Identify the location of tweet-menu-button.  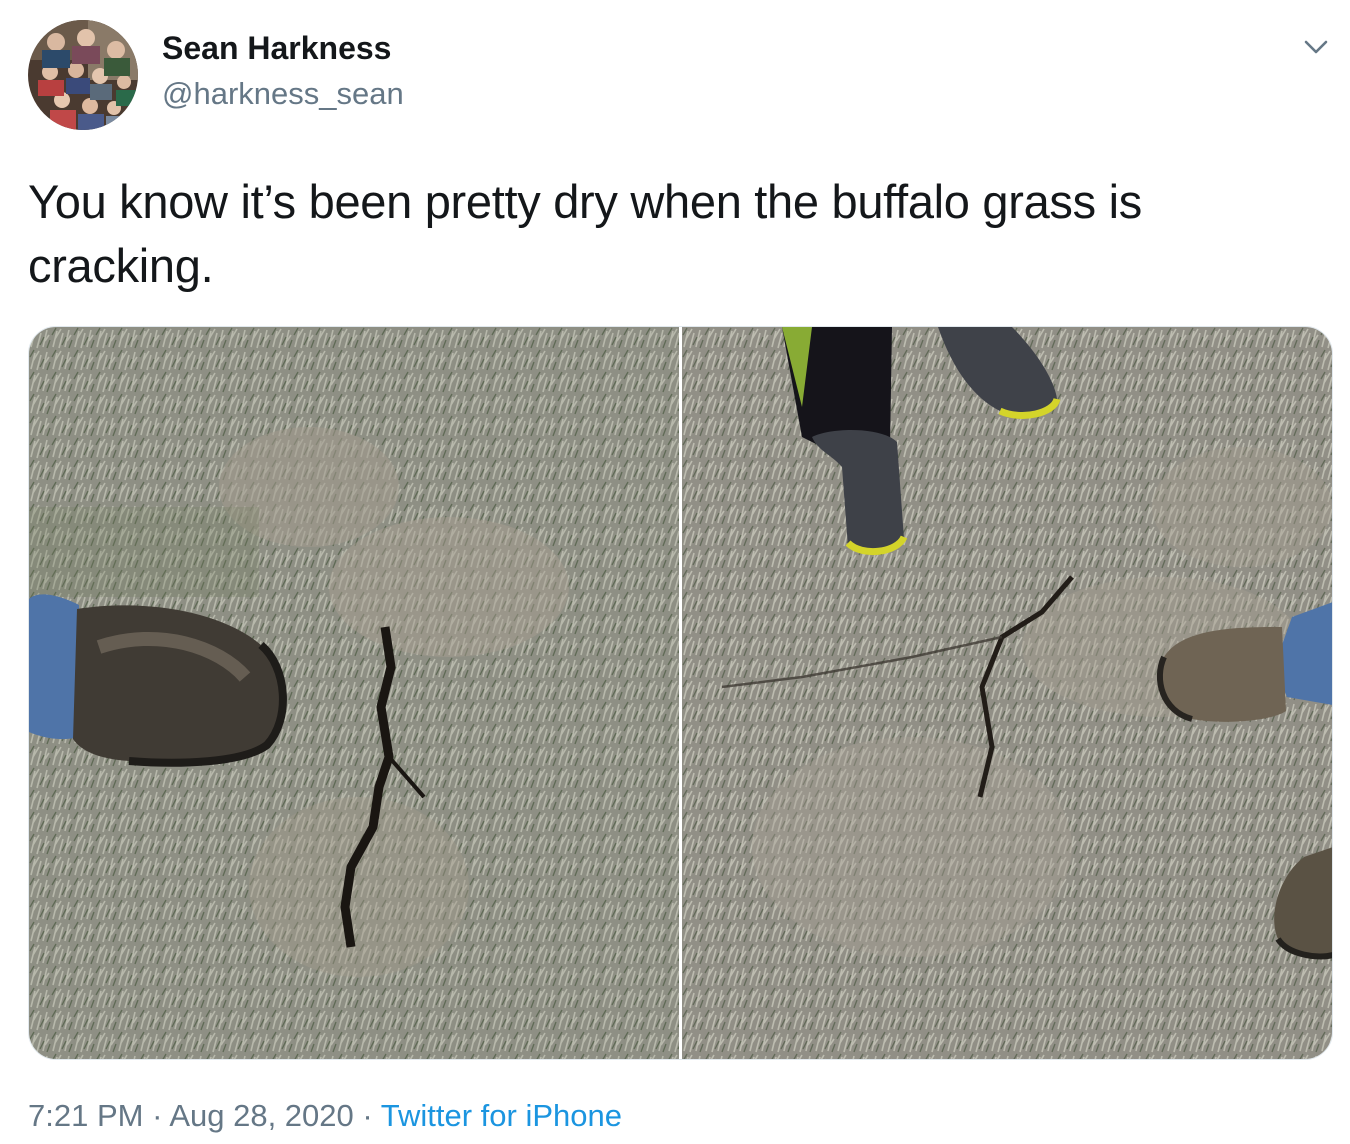
(1316, 48).